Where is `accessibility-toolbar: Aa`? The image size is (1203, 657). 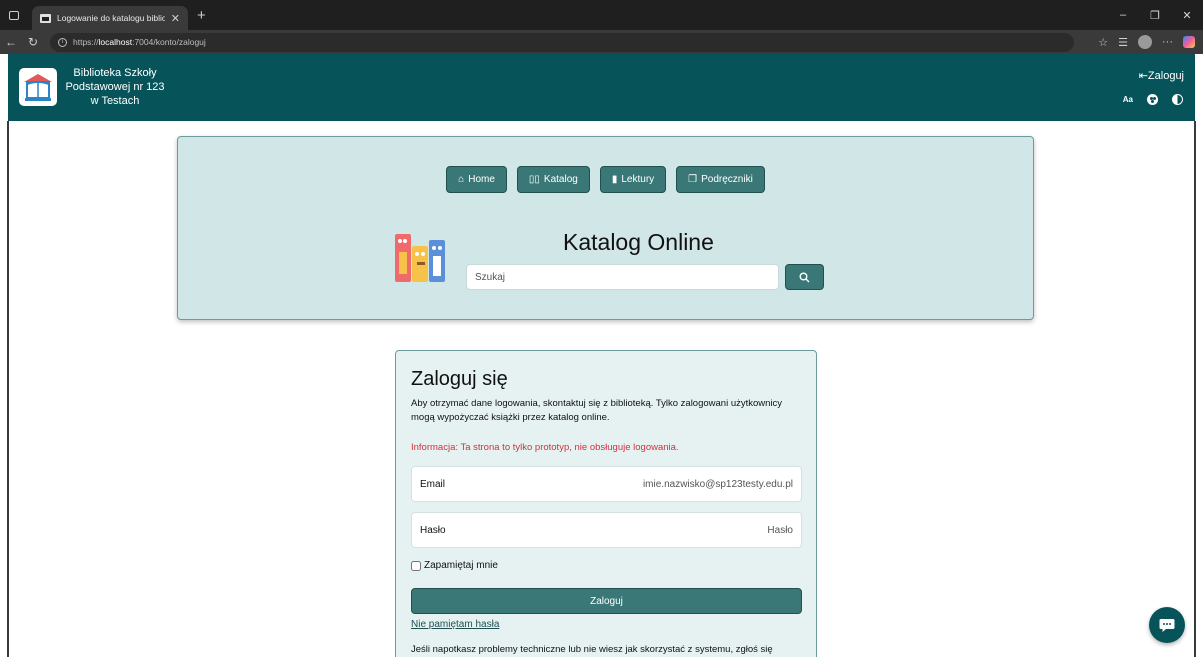
accessibility-toolbar: Aa is located at coordinates (1153, 99).